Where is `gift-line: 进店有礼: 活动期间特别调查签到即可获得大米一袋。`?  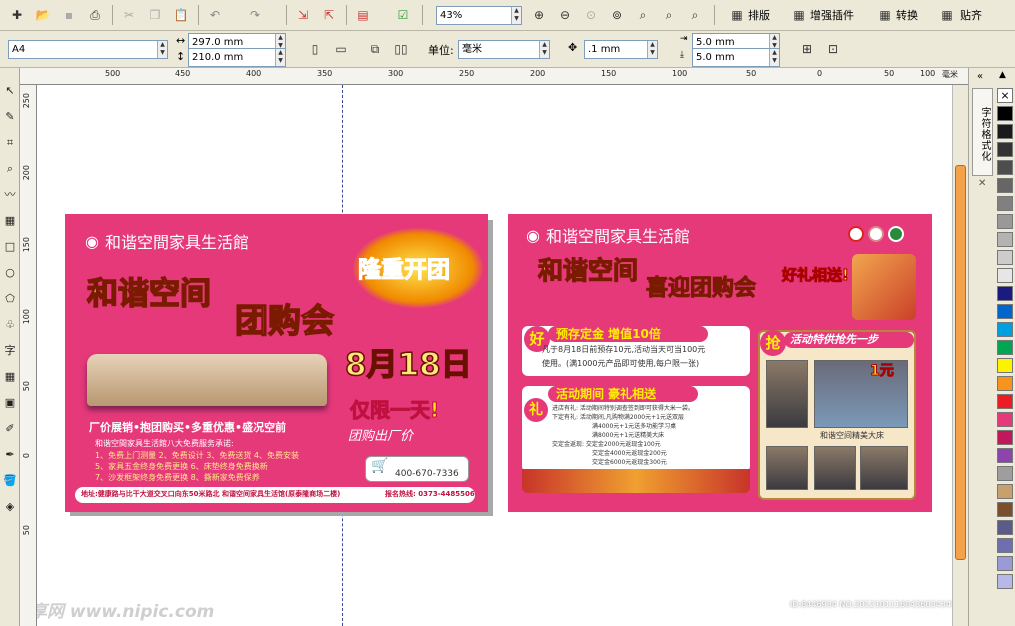 gift-line: 进店有礼: 活动期间特别调查签到即可获得大米一袋。 is located at coordinates (623, 408).